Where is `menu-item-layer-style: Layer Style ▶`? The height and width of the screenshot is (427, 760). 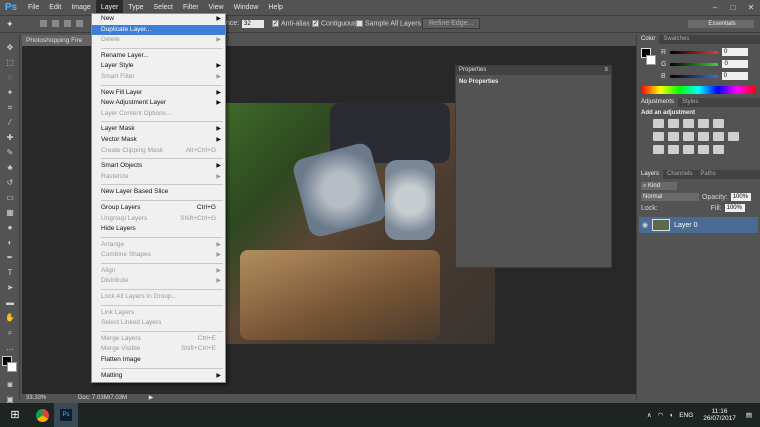 menu-item-layer-style: Layer Style ▶ is located at coordinates (158, 66).